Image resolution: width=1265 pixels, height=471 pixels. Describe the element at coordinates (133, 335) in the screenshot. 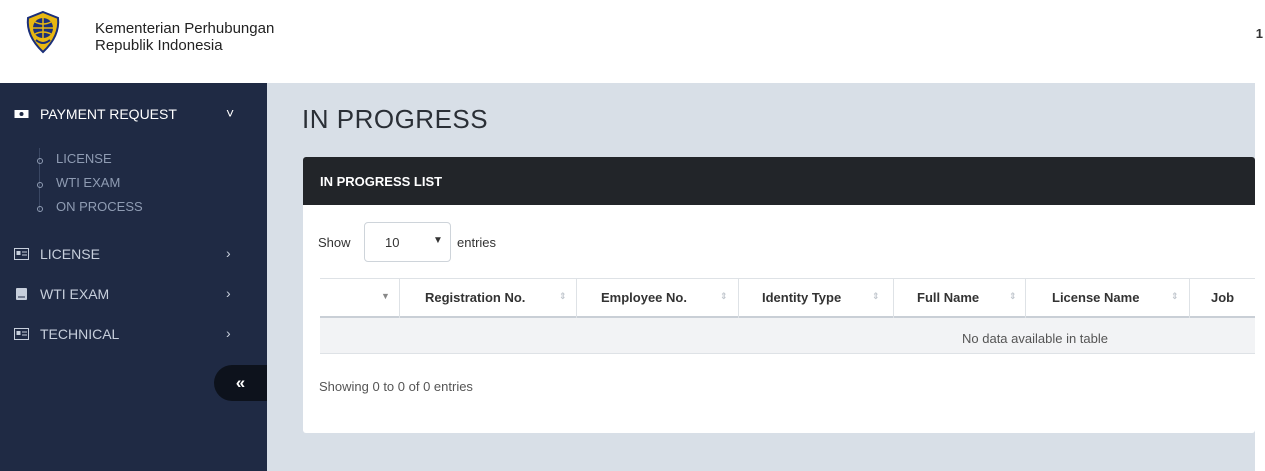

I see `sidebar-item-technical: TECHNICAL ›` at that location.